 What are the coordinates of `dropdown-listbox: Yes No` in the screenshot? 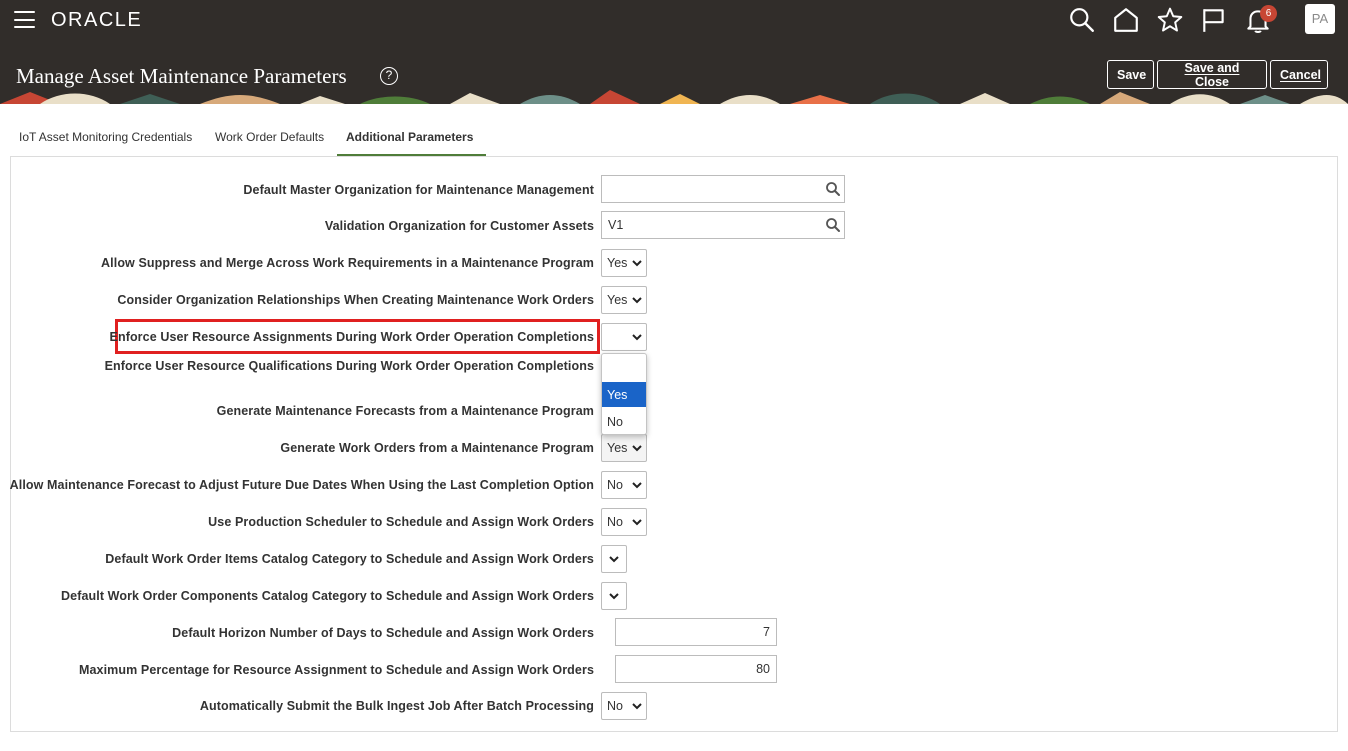 It's located at (624, 394).